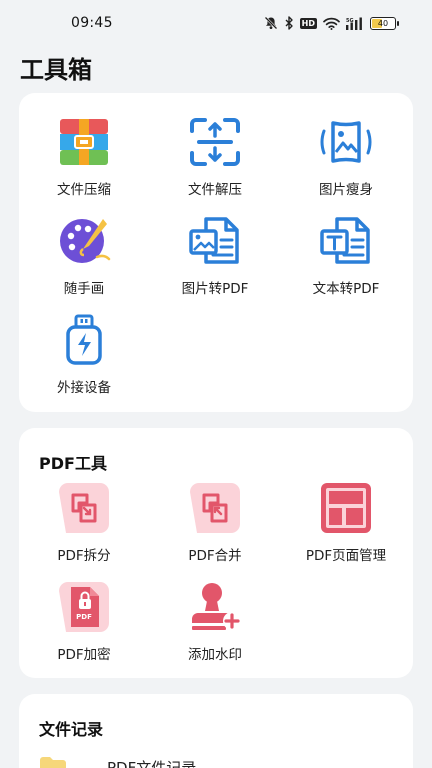 The height and width of the screenshot is (768, 432). I want to click on record-item-label: PDF文件记录, so click(152, 763).